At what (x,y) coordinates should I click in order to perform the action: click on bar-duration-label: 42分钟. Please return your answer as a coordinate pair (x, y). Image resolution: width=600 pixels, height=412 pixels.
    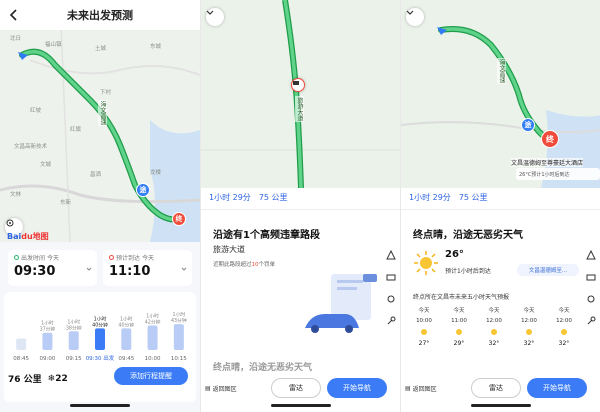
    Looking at the image, I should click on (153, 322).